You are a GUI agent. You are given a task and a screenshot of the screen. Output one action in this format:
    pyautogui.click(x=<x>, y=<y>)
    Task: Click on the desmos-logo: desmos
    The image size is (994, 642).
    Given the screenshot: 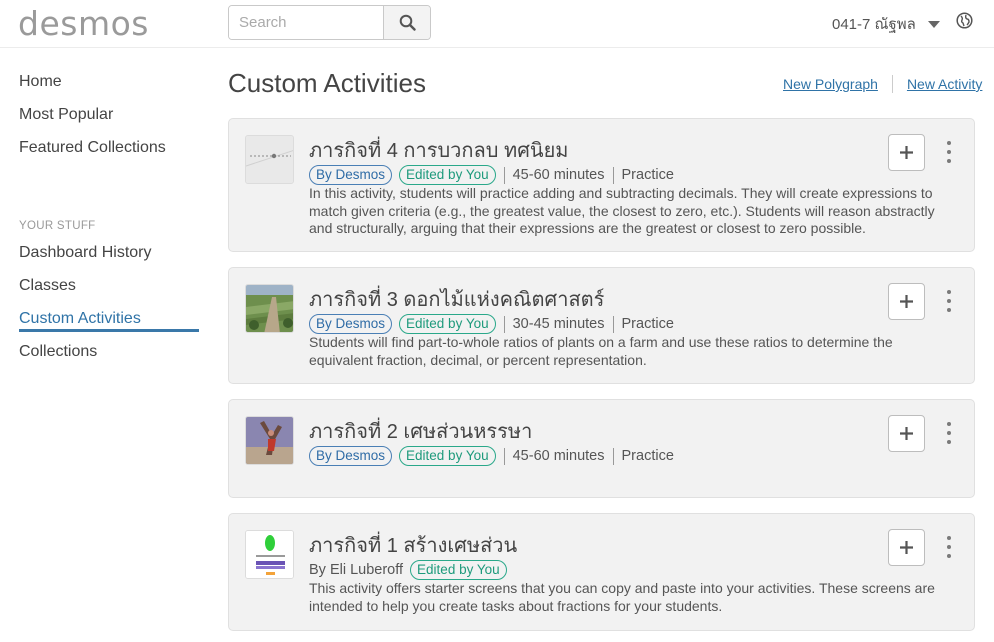 What is the action you would take?
    pyautogui.click(x=83, y=23)
    